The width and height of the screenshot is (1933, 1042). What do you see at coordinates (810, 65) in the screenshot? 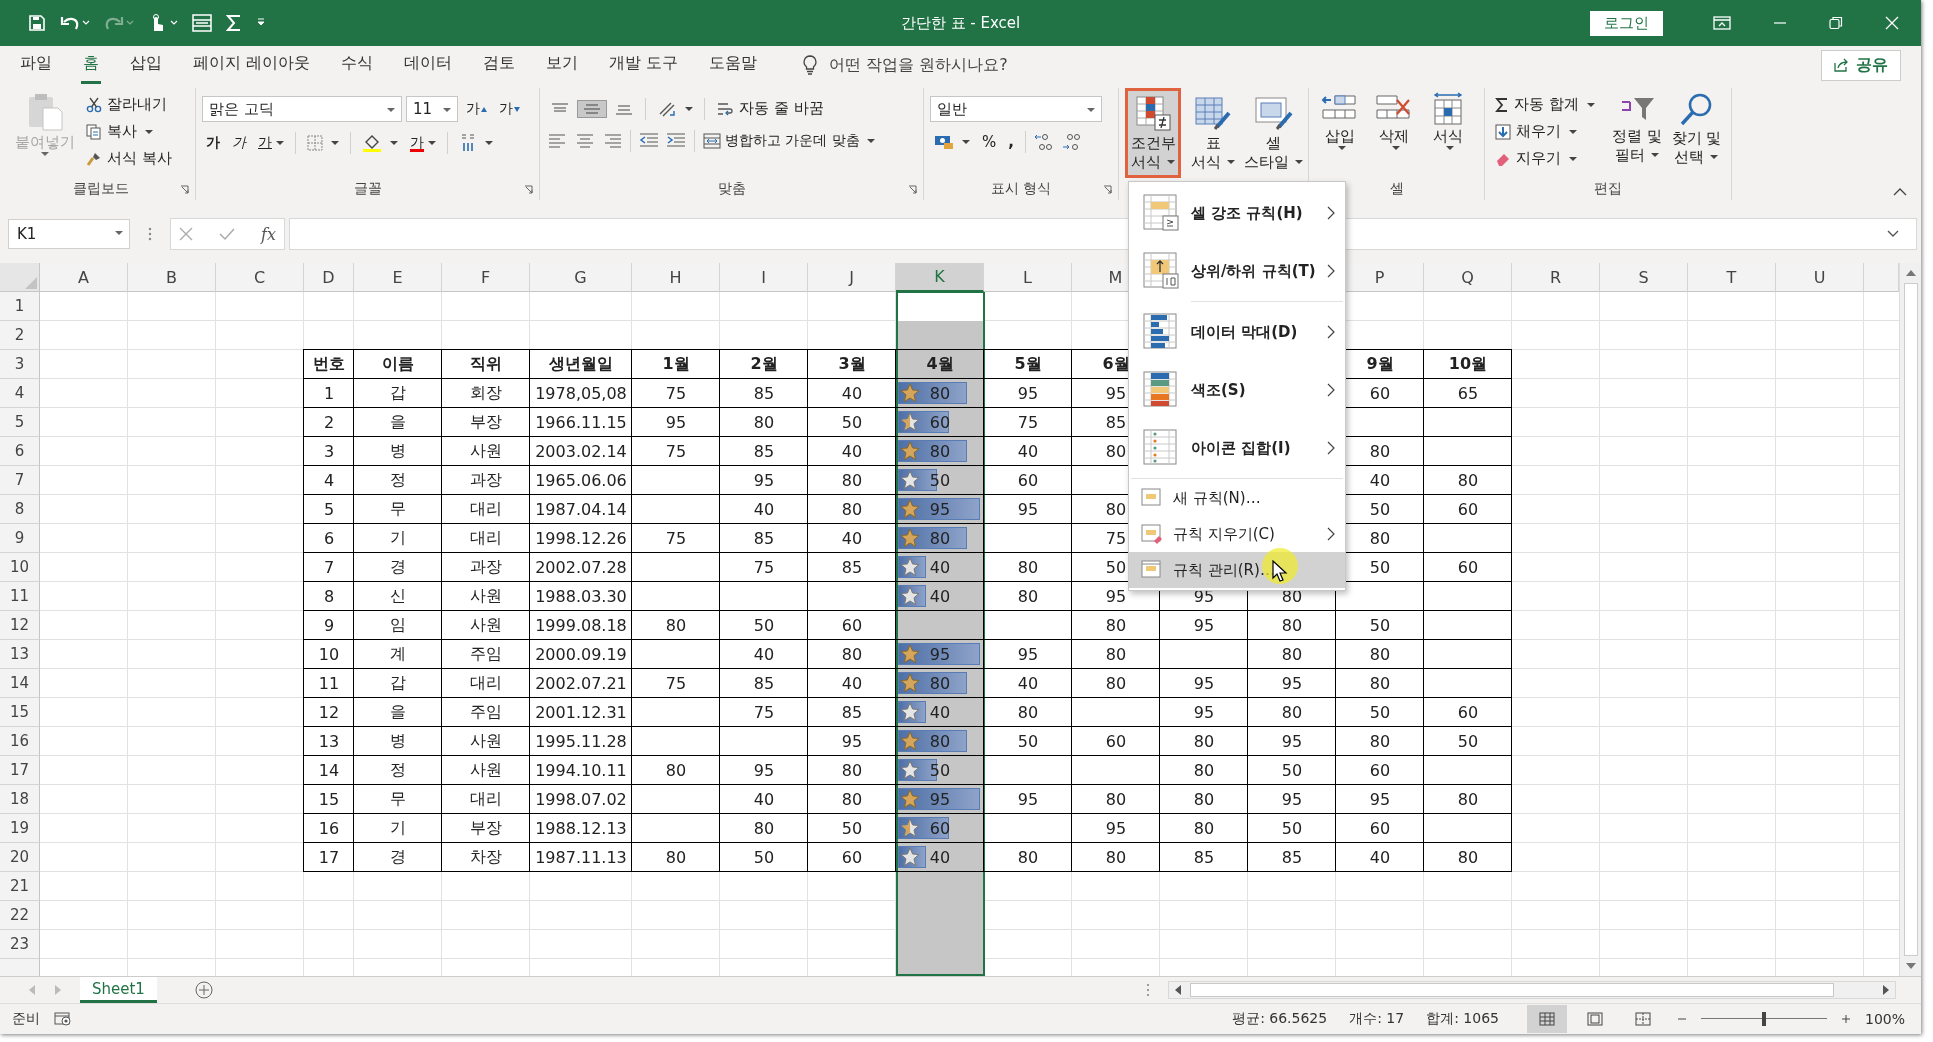
I see `lightbulb-icon` at bounding box center [810, 65].